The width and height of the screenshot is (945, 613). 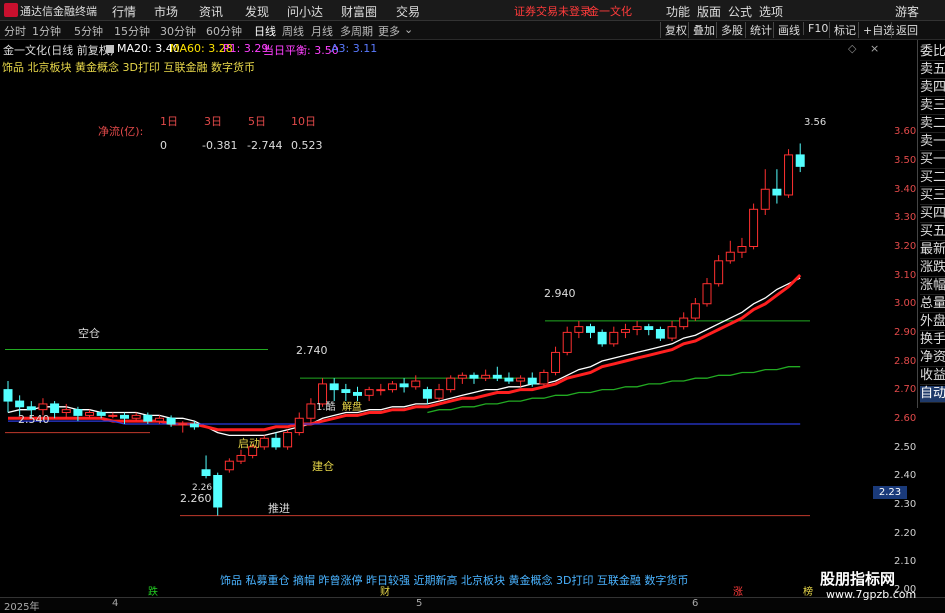 What do you see at coordinates (932, 286) in the screenshot?
I see `sidebar-item-change-pct: 涨幅` at bounding box center [932, 286].